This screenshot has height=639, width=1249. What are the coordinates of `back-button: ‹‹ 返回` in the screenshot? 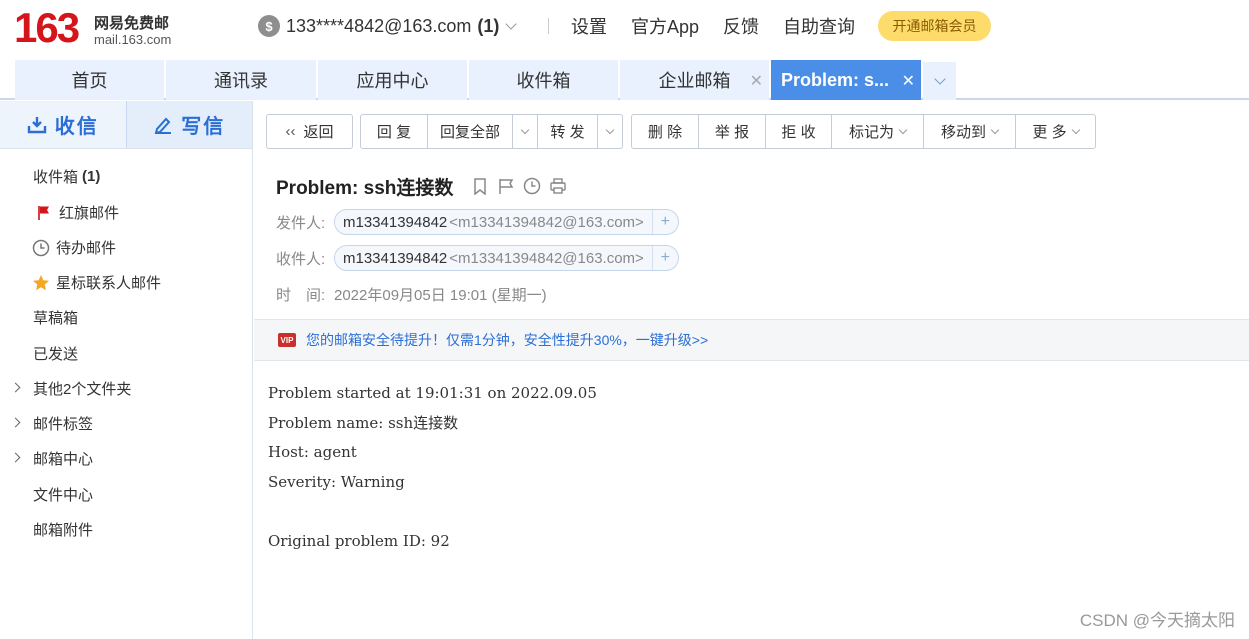 It's located at (309, 131).